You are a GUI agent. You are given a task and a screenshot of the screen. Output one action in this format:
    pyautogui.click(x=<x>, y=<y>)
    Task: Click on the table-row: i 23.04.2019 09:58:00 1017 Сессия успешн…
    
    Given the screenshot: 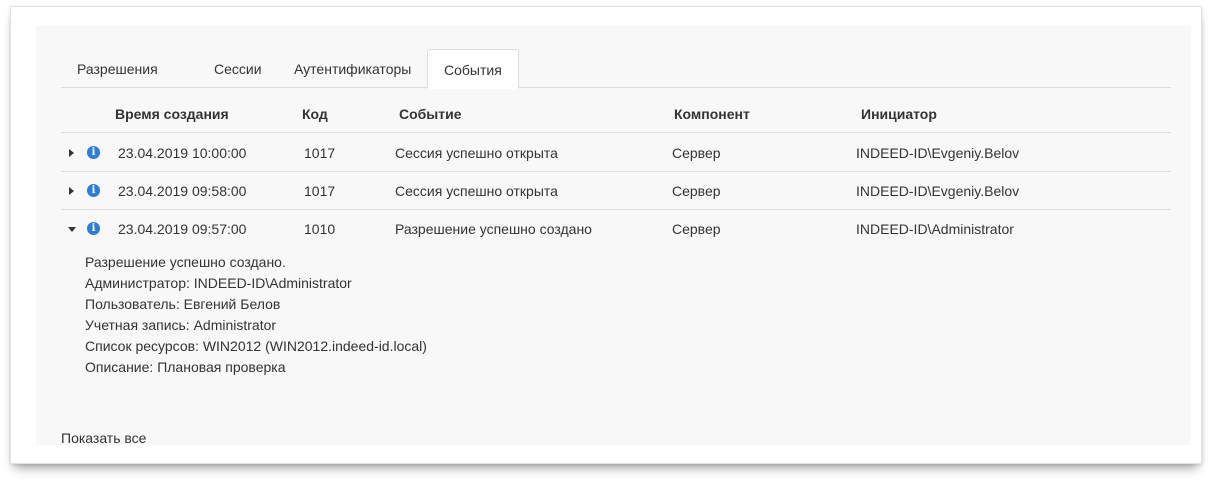 What is the action you would take?
    pyautogui.click(x=616, y=191)
    